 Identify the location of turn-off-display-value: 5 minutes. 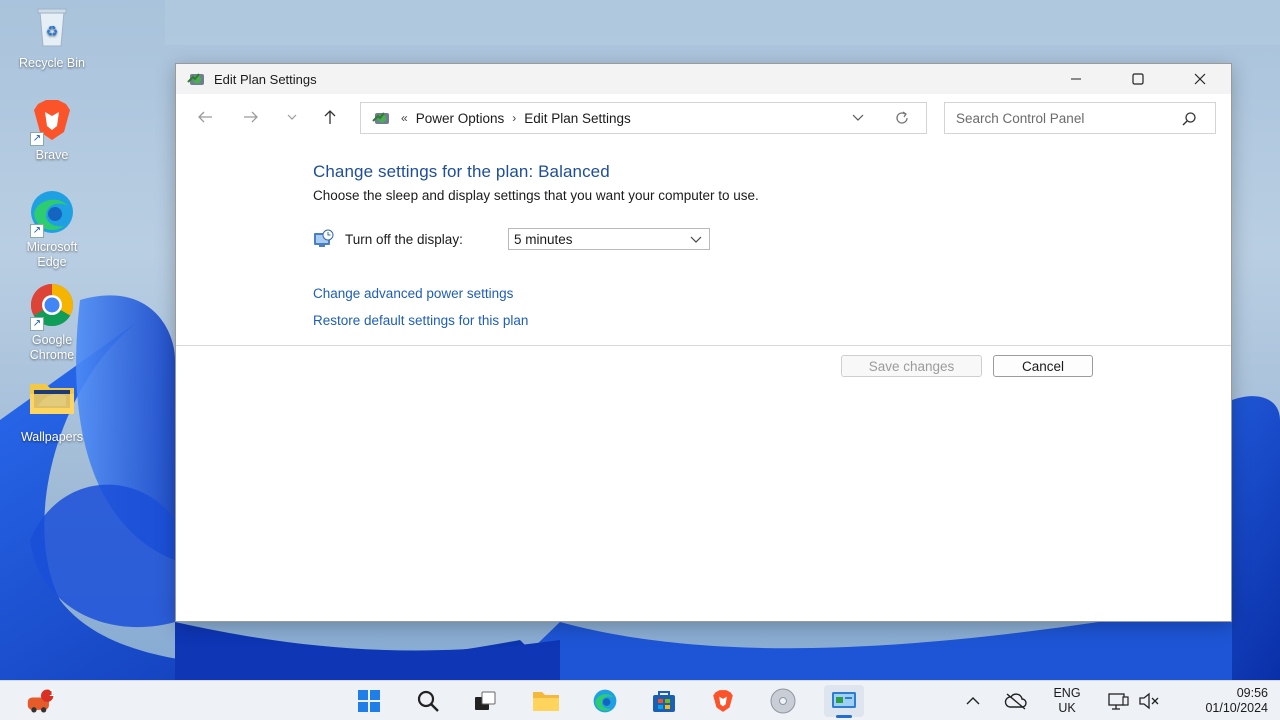
(543, 239).